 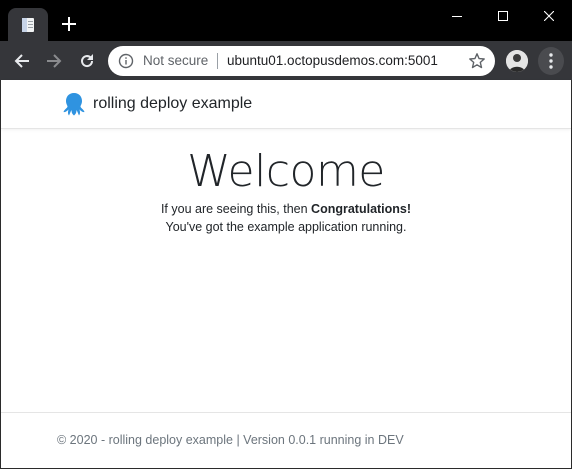 I want to click on back-button, so click(x=22, y=61).